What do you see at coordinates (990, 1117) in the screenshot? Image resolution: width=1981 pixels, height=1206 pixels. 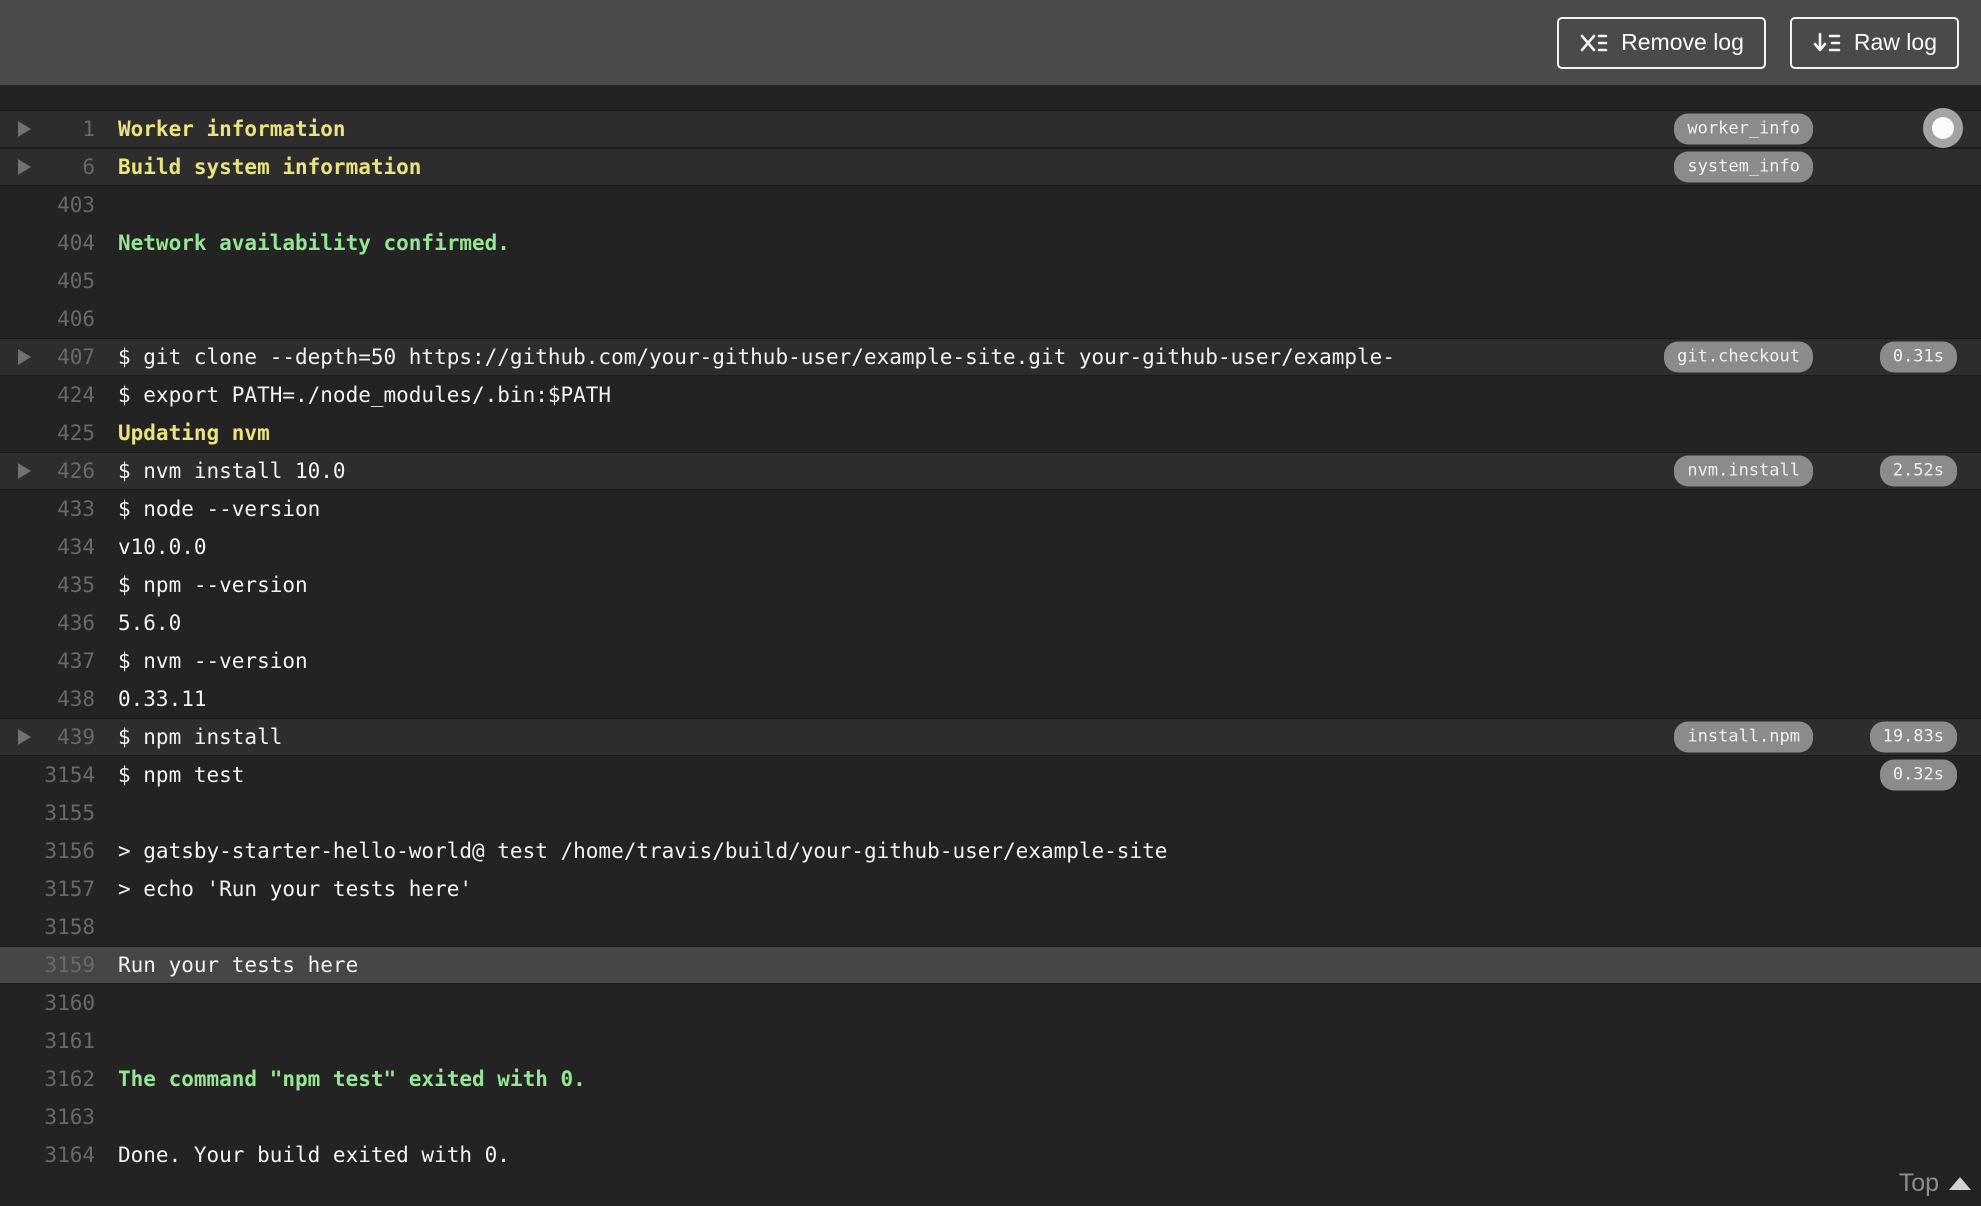 I see `log-line-3163: 3163` at bounding box center [990, 1117].